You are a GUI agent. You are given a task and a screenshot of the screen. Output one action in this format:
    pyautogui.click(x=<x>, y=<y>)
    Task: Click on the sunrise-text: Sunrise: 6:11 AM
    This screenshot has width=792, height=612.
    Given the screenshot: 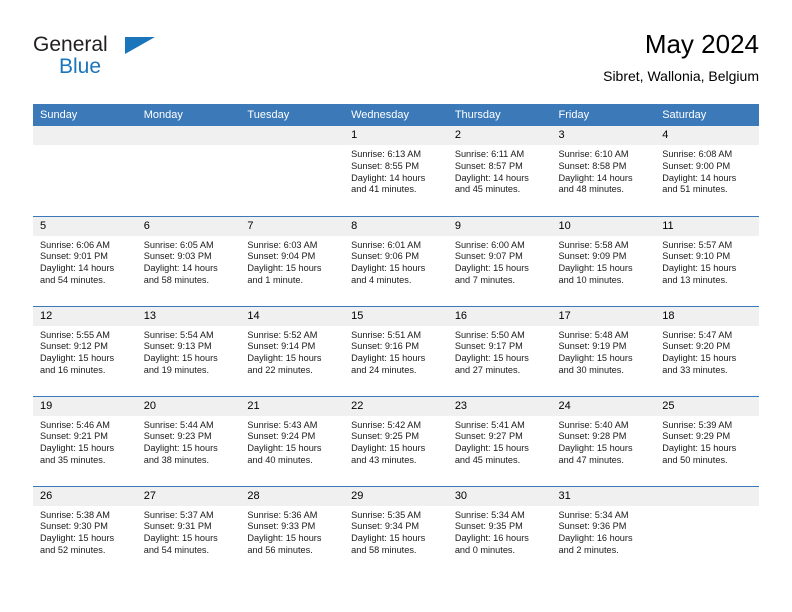 What is the action you would take?
    pyautogui.click(x=489, y=154)
    